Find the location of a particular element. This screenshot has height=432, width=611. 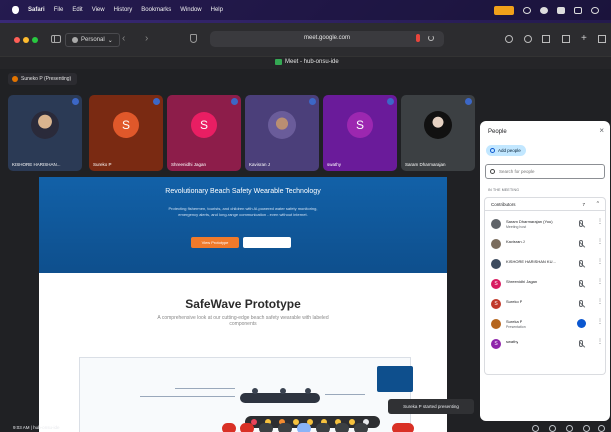

people-icon is located at coordinates (552, 428).